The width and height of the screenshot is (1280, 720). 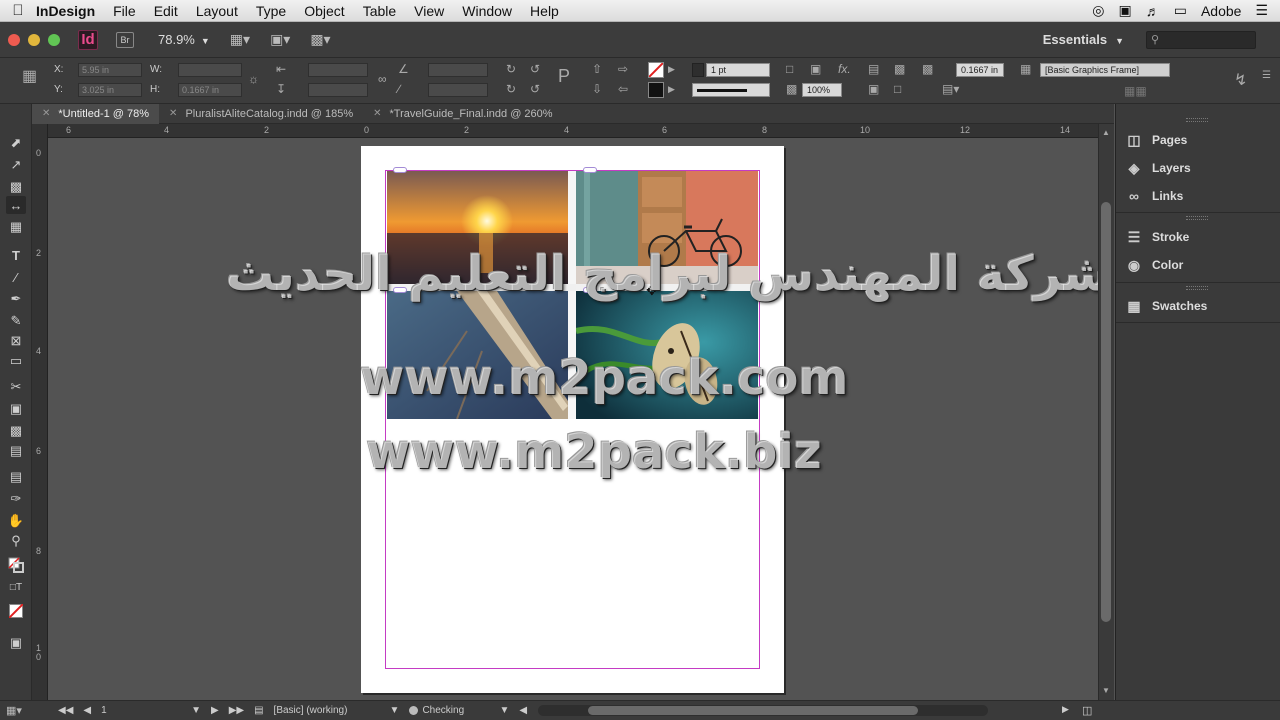 What do you see at coordinates (1180, 10) in the screenshot?
I see `display-icon: ▭` at bounding box center [1180, 10].